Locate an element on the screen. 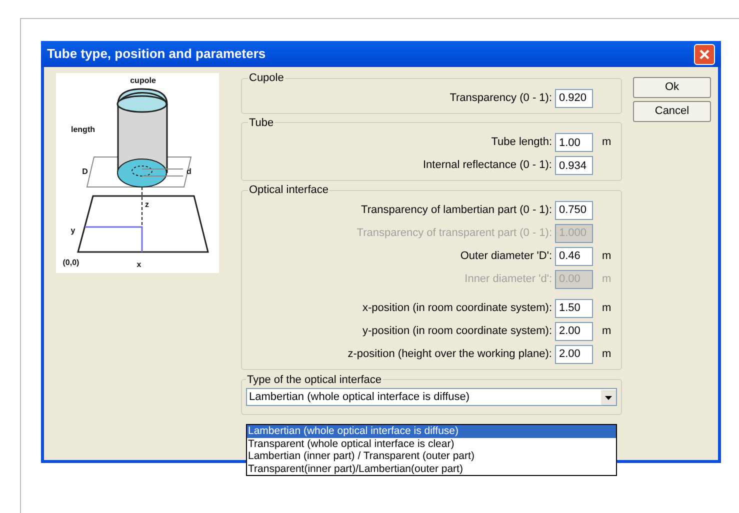 Image resolution: width=739 pixels, height=513 pixels. field-label: x-position (in room coordinate system): is located at coordinates (457, 308).